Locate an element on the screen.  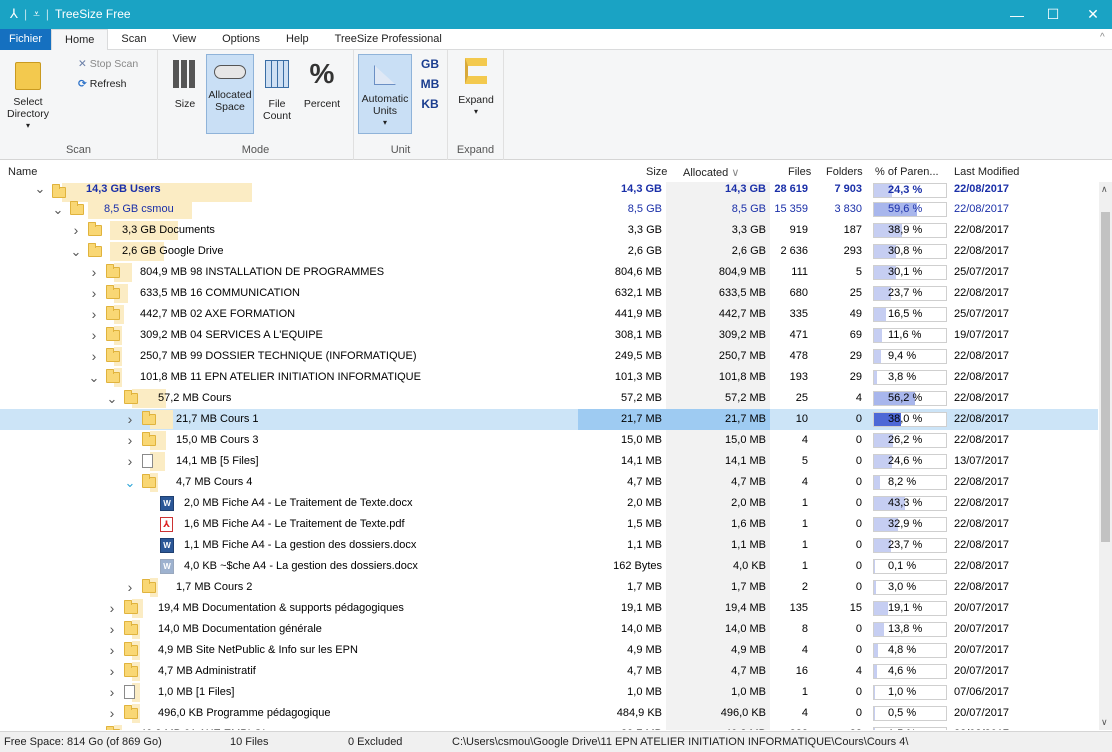
scroll-down-icon: ∨ is located at coordinates (1104, 722).